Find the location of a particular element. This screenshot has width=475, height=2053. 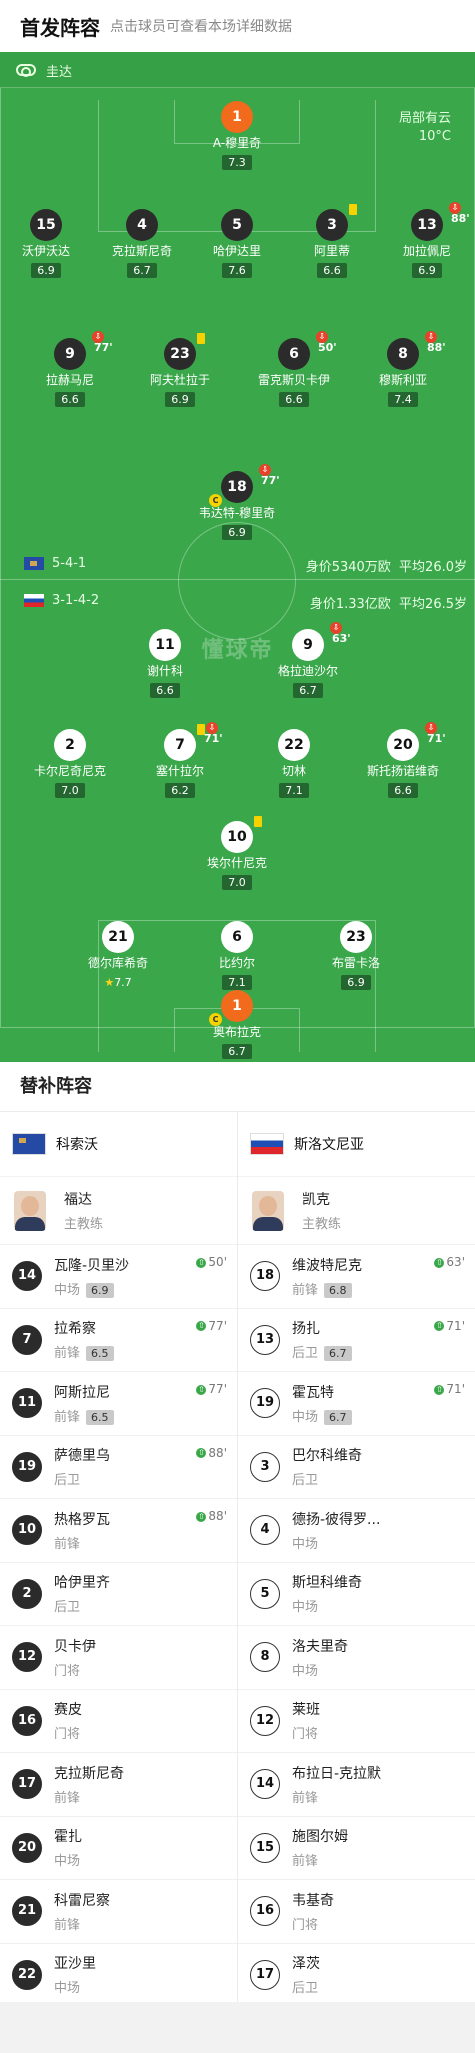

player-slovenia-10: 10 埃尔什尼克 7.0 is located at coordinates (237, 853).